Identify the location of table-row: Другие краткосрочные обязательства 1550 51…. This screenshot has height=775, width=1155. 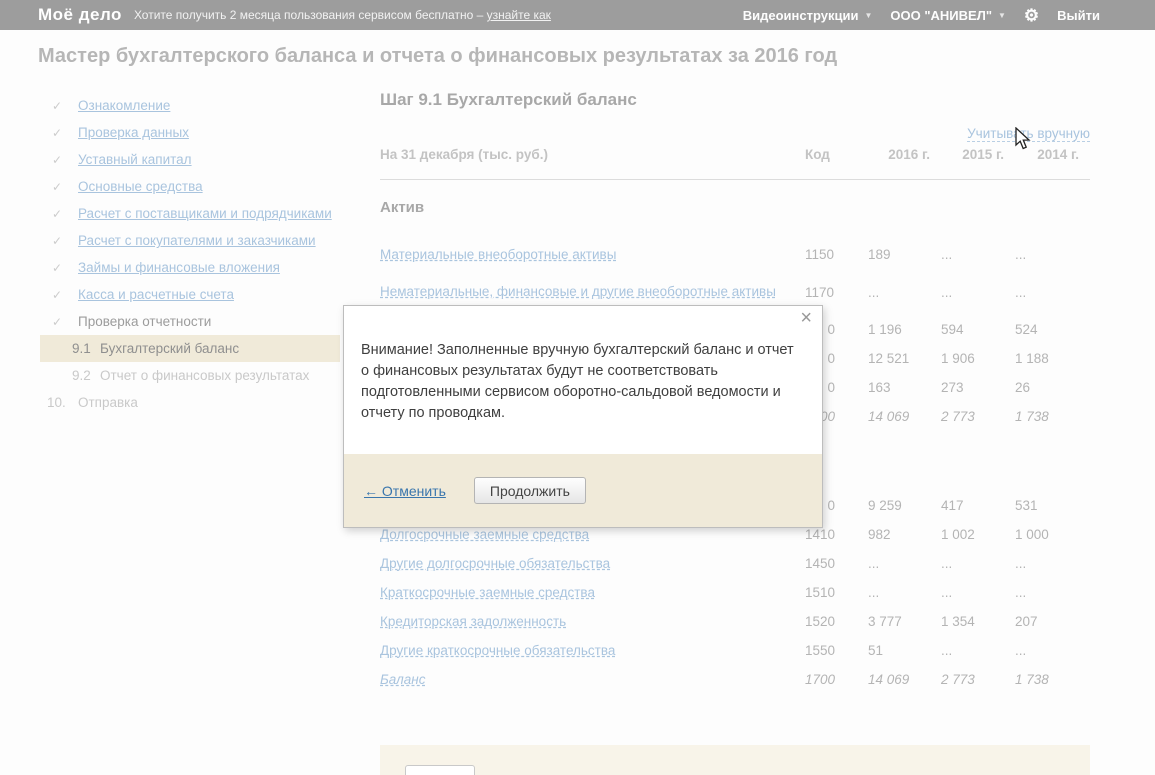
(735, 650).